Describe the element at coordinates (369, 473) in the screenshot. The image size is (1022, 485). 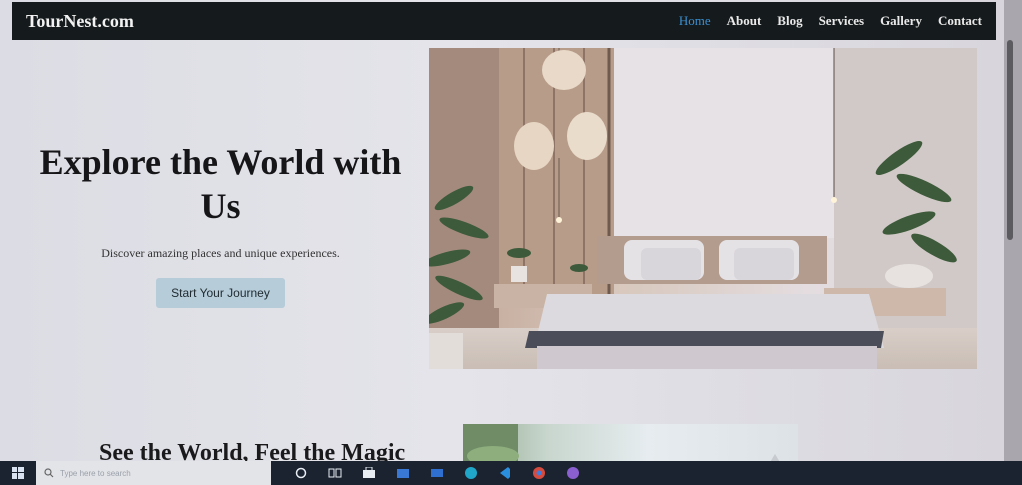
I see `store-icon` at that location.